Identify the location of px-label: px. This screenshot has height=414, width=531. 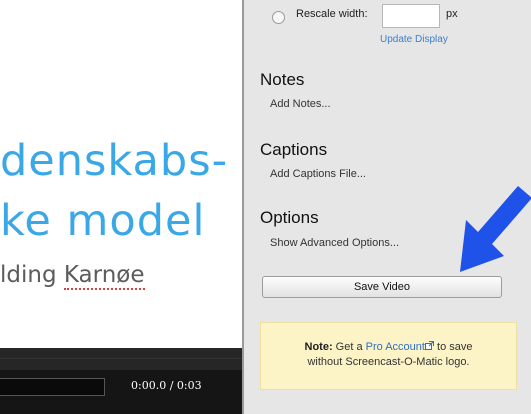
(452, 14).